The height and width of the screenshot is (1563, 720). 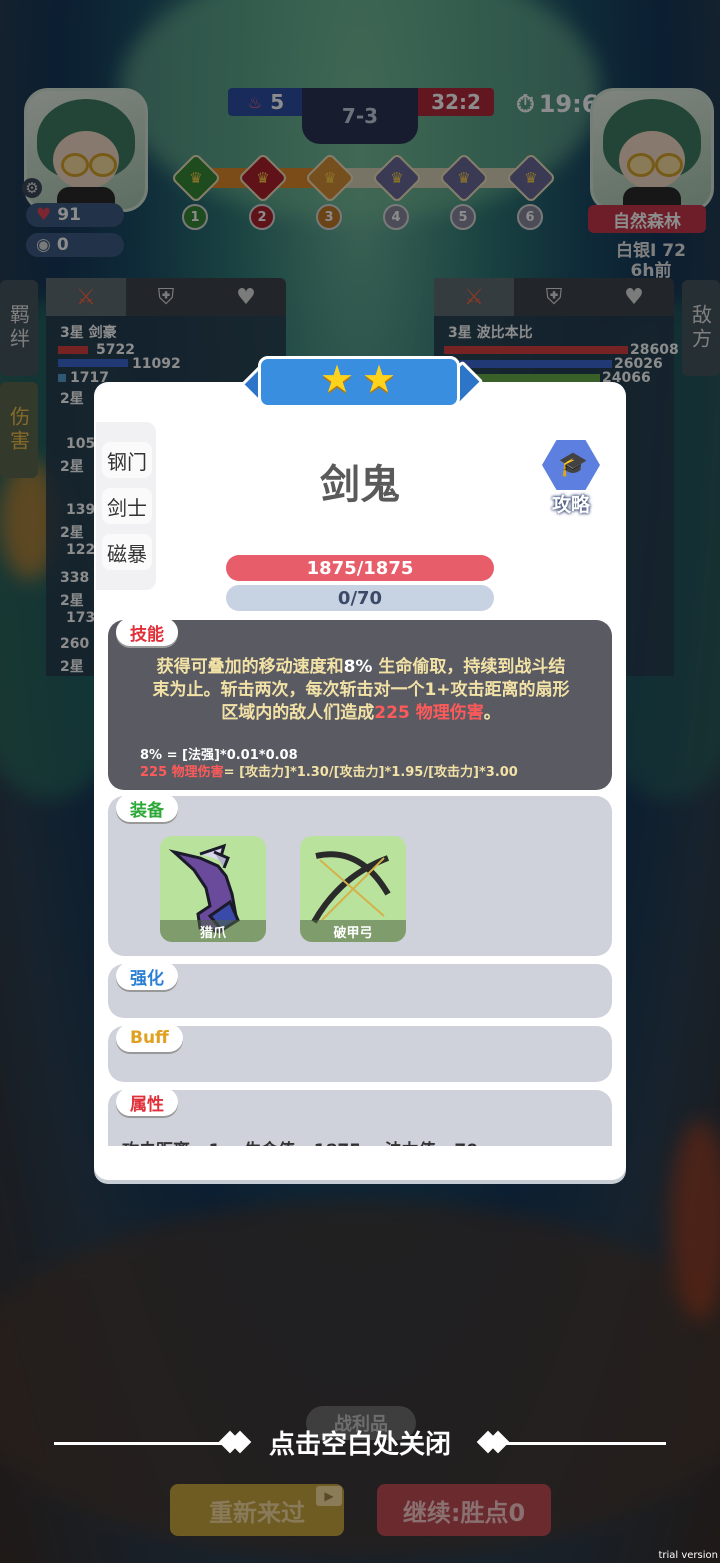 What do you see at coordinates (360, 485) in the screenshot?
I see `hero-name: 剑鬼` at bounding box center [360, 485].